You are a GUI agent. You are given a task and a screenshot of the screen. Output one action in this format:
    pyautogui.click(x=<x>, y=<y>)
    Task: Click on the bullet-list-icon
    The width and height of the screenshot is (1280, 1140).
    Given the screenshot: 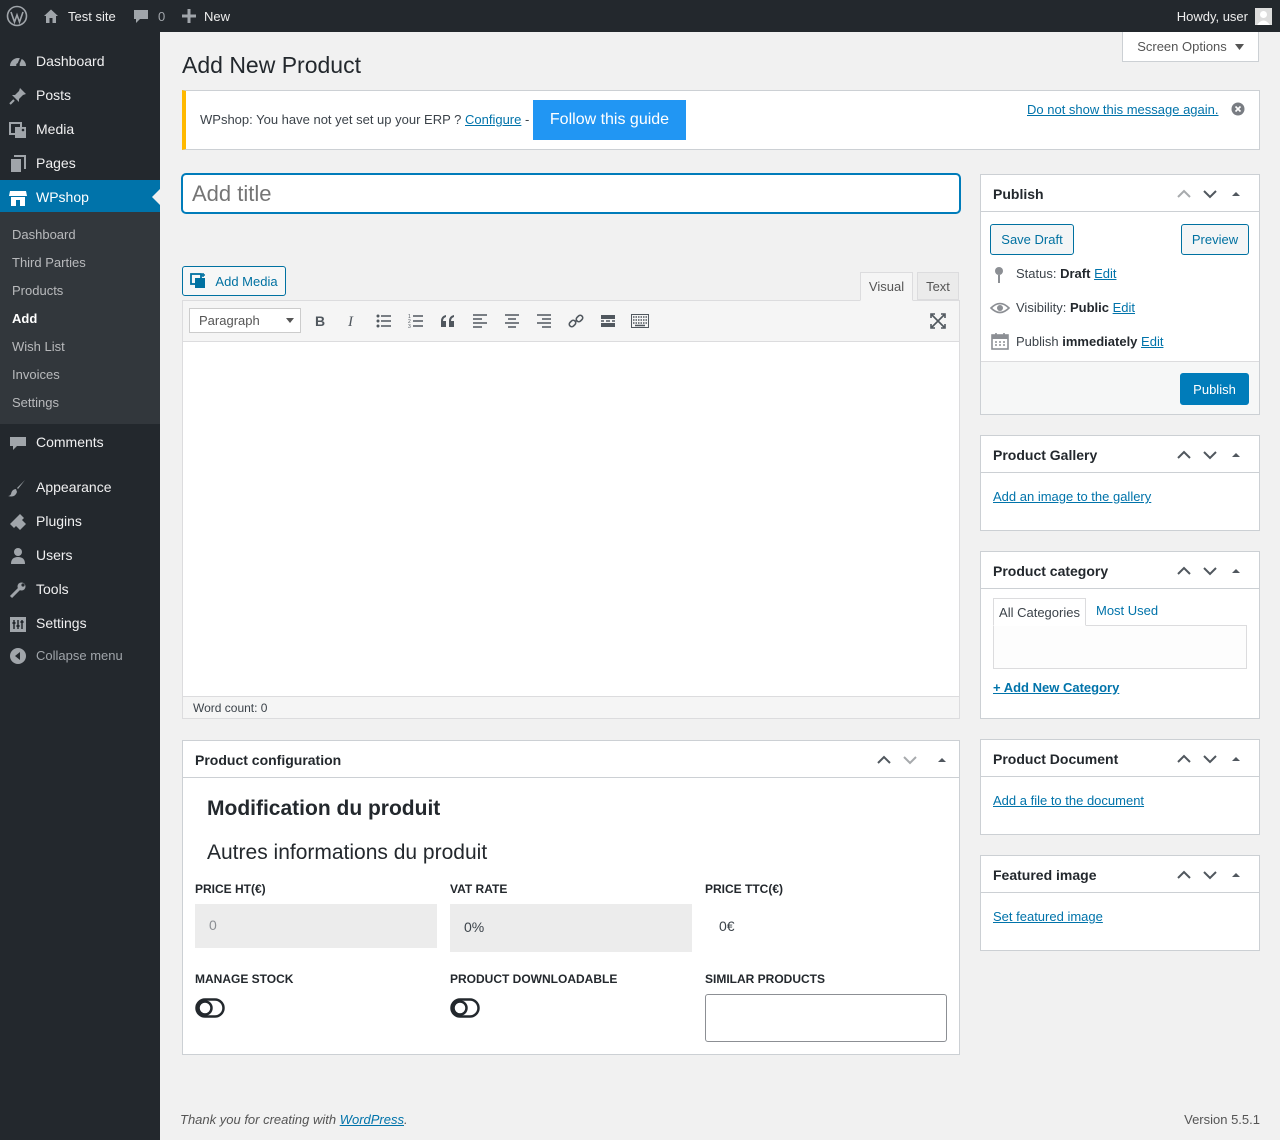 What is the action you would take?
    pyautogui.click(x=384, y=321)
    